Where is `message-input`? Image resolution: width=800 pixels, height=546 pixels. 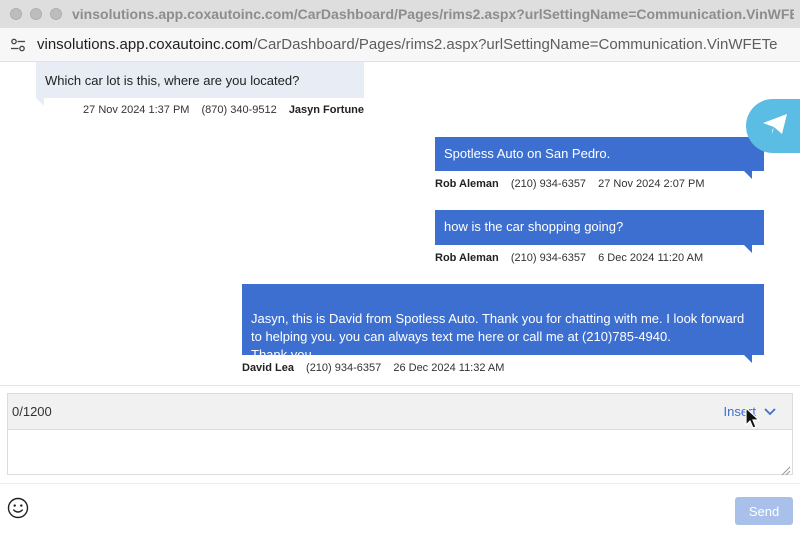 message-input is located at coordinates (400, 452).